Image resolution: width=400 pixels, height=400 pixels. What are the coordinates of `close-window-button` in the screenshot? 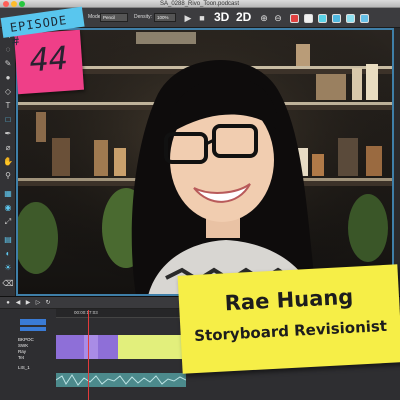 It's located at (6, 4).